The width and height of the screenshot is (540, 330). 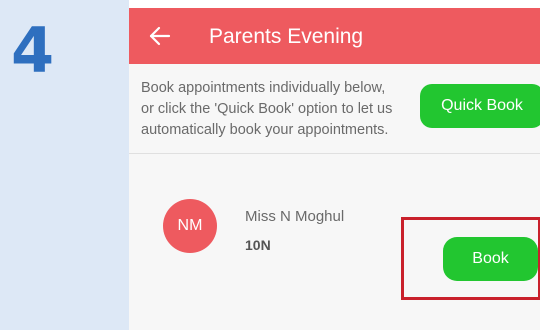 I want to click on book-button: Book, so click(x=490, y=259).